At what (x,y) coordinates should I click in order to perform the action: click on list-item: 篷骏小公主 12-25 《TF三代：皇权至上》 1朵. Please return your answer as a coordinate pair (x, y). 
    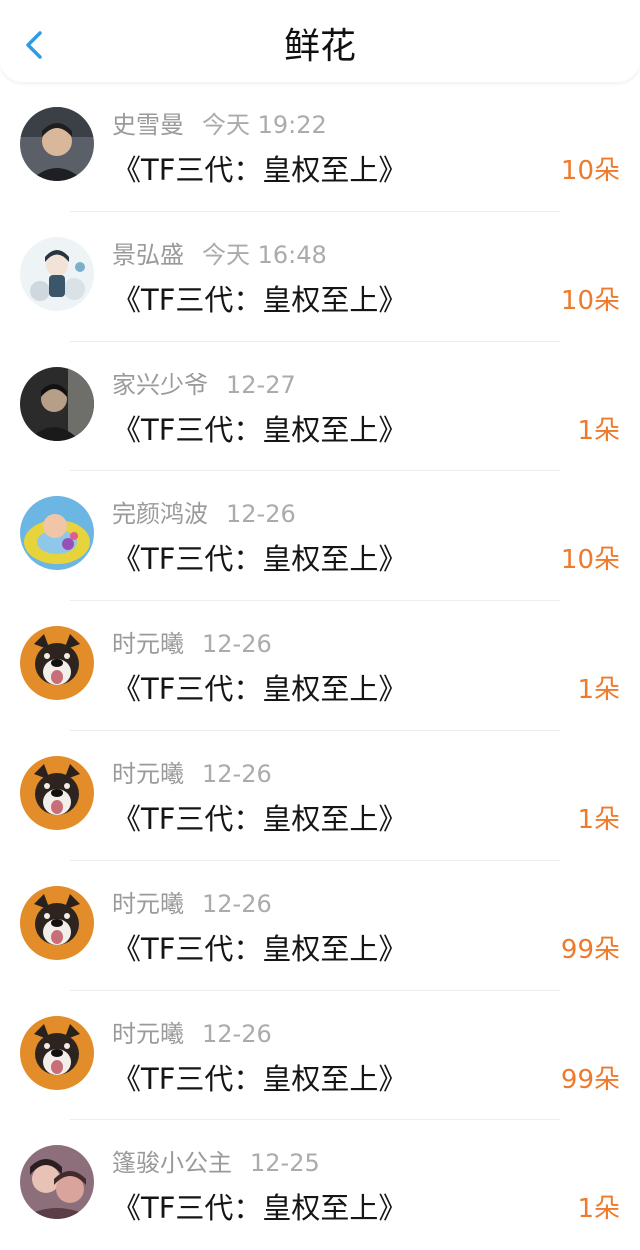
    Looking at the image, I should click on (320, 1185).